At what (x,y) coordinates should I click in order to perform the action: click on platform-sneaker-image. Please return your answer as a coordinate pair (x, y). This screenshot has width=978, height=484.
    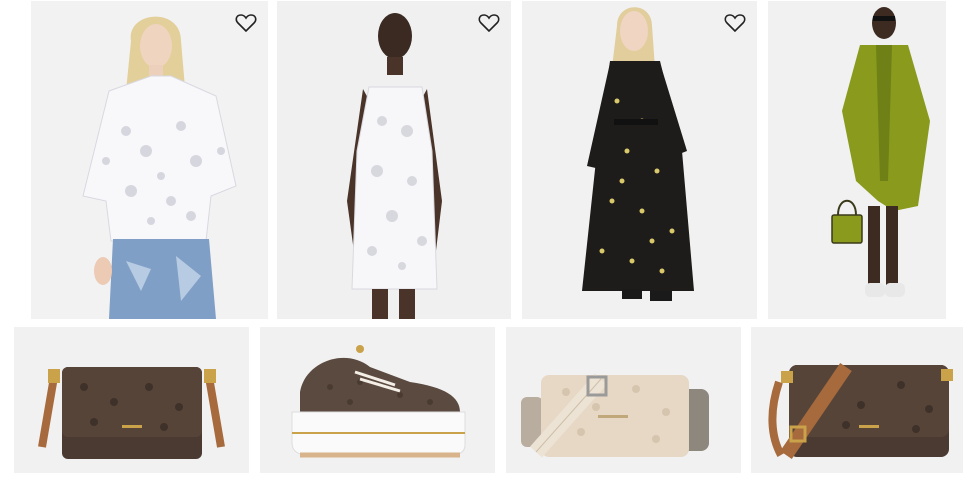
    Looking at the image, I should click on (377, 400).